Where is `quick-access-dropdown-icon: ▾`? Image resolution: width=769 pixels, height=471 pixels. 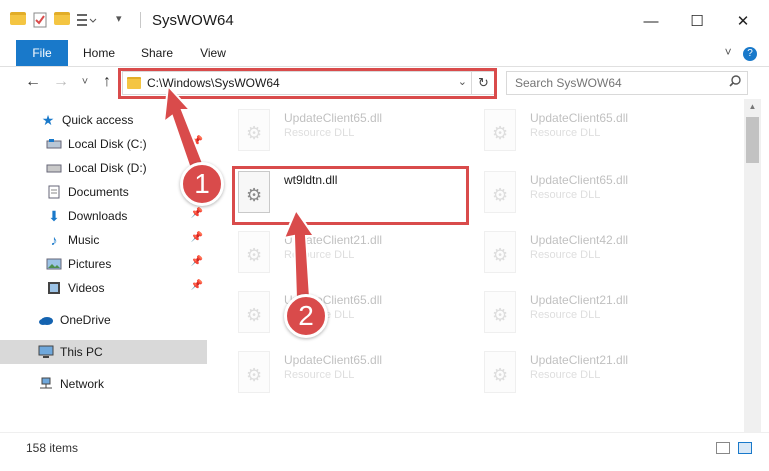
quick-access-dropdown-icon: ▾ is located at coordinates (124, 20).